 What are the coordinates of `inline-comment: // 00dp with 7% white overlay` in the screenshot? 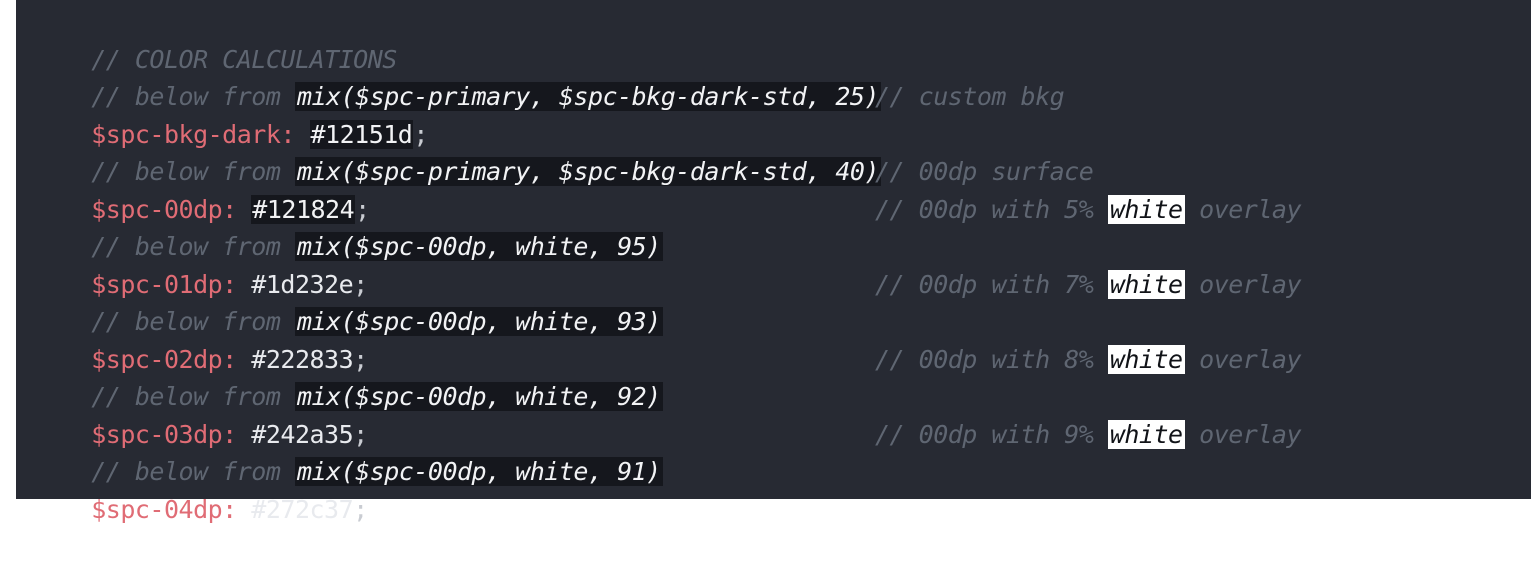 It's located at (1088, 285).